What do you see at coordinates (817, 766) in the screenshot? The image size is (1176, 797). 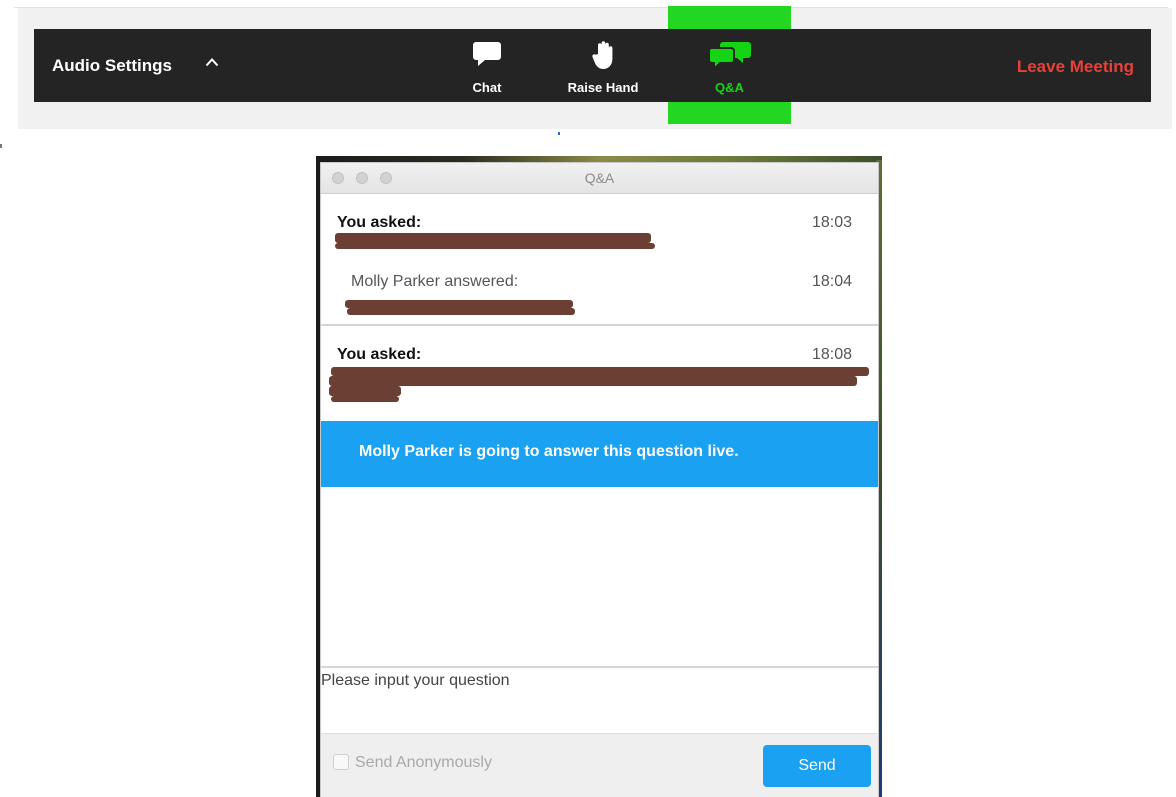 I see `send-button: Send` at bounding box center [817, 766].